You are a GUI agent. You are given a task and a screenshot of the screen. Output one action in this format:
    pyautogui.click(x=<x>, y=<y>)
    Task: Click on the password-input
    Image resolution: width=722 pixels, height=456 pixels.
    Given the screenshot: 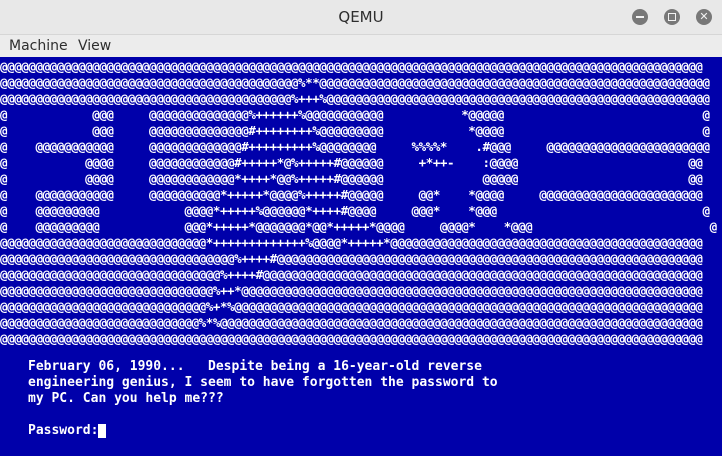 What is the action you would take?
    pyautogui.click(x=102, y=431)
    